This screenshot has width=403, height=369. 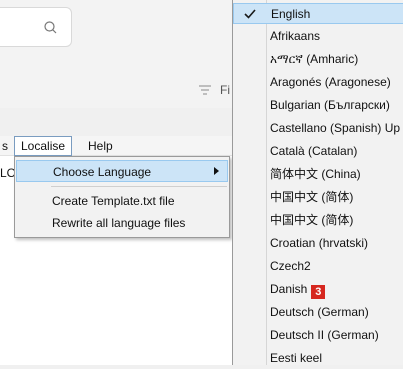 I want to click on language-item: Català (Catalan), so click(x=318, y=151).